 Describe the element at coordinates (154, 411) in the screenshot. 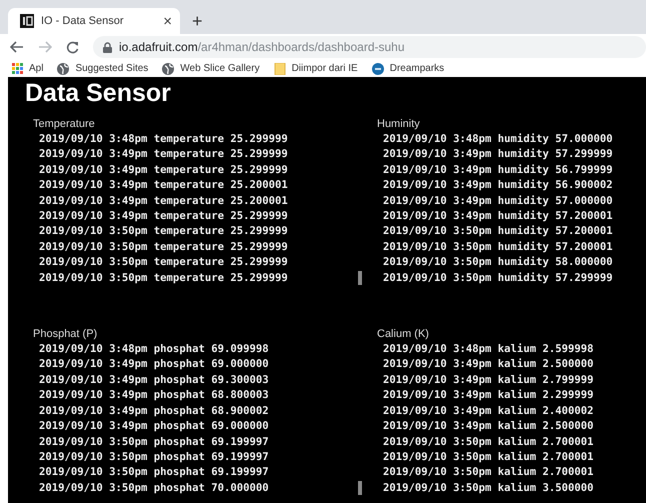

I see `log-line: 2019/09/10 3:49pm phosphat 68.900002` at that location.